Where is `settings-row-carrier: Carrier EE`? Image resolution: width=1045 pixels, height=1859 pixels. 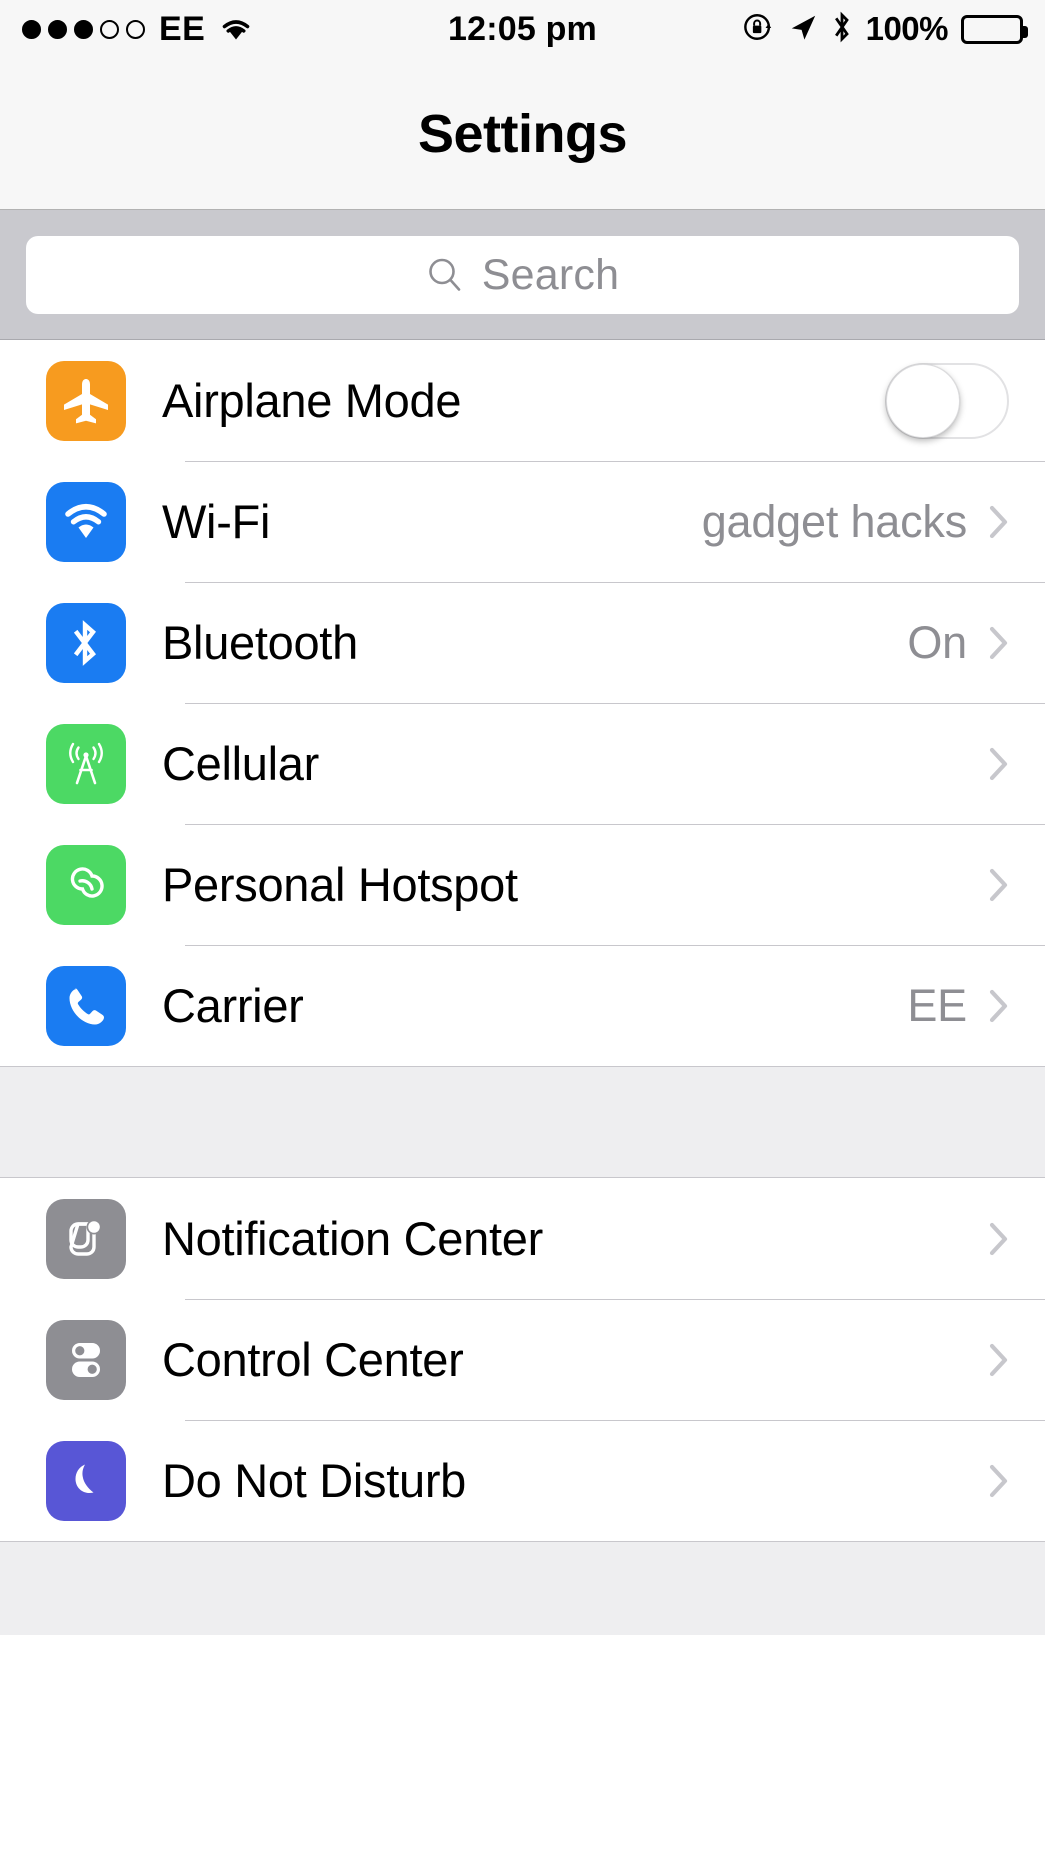
settings-row-carrier: Carrier EE is located at coordinates (522, 1005).